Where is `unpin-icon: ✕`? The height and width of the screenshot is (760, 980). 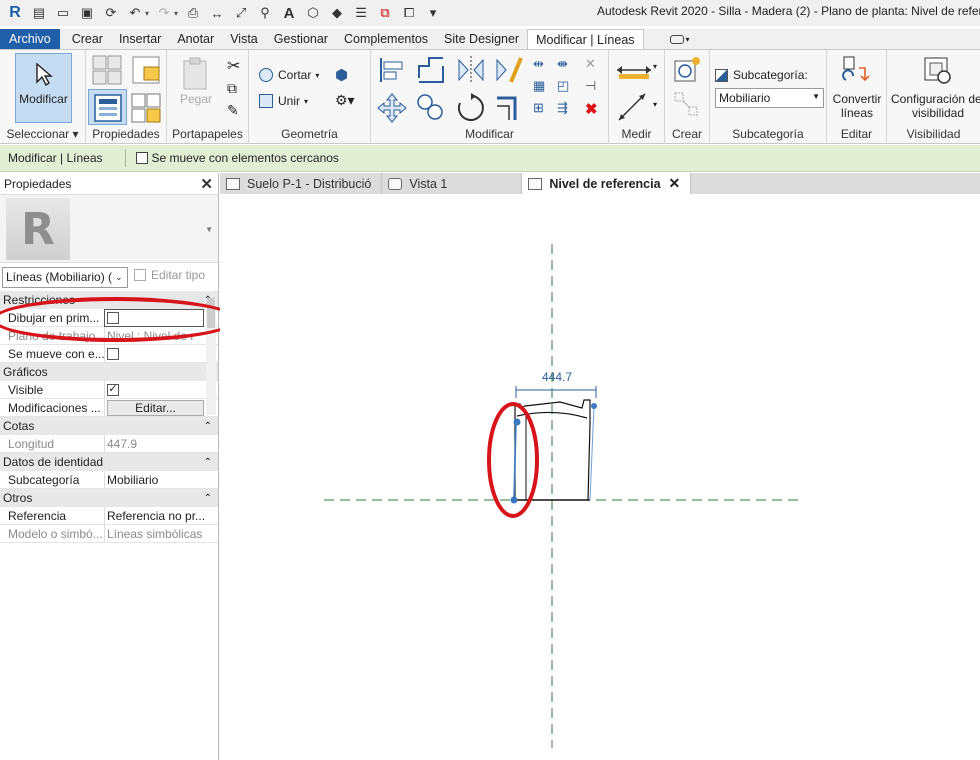
unpin-icon: ✕ is located at coordinates (590, 64).